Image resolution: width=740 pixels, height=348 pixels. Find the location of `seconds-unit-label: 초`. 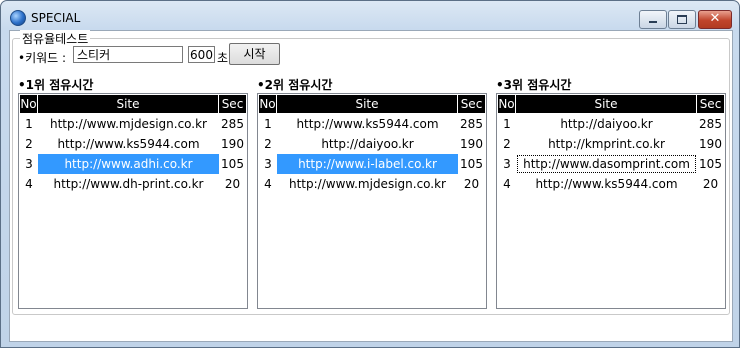

seconds-unit-label: 초 is located at coordinates (223, 58).